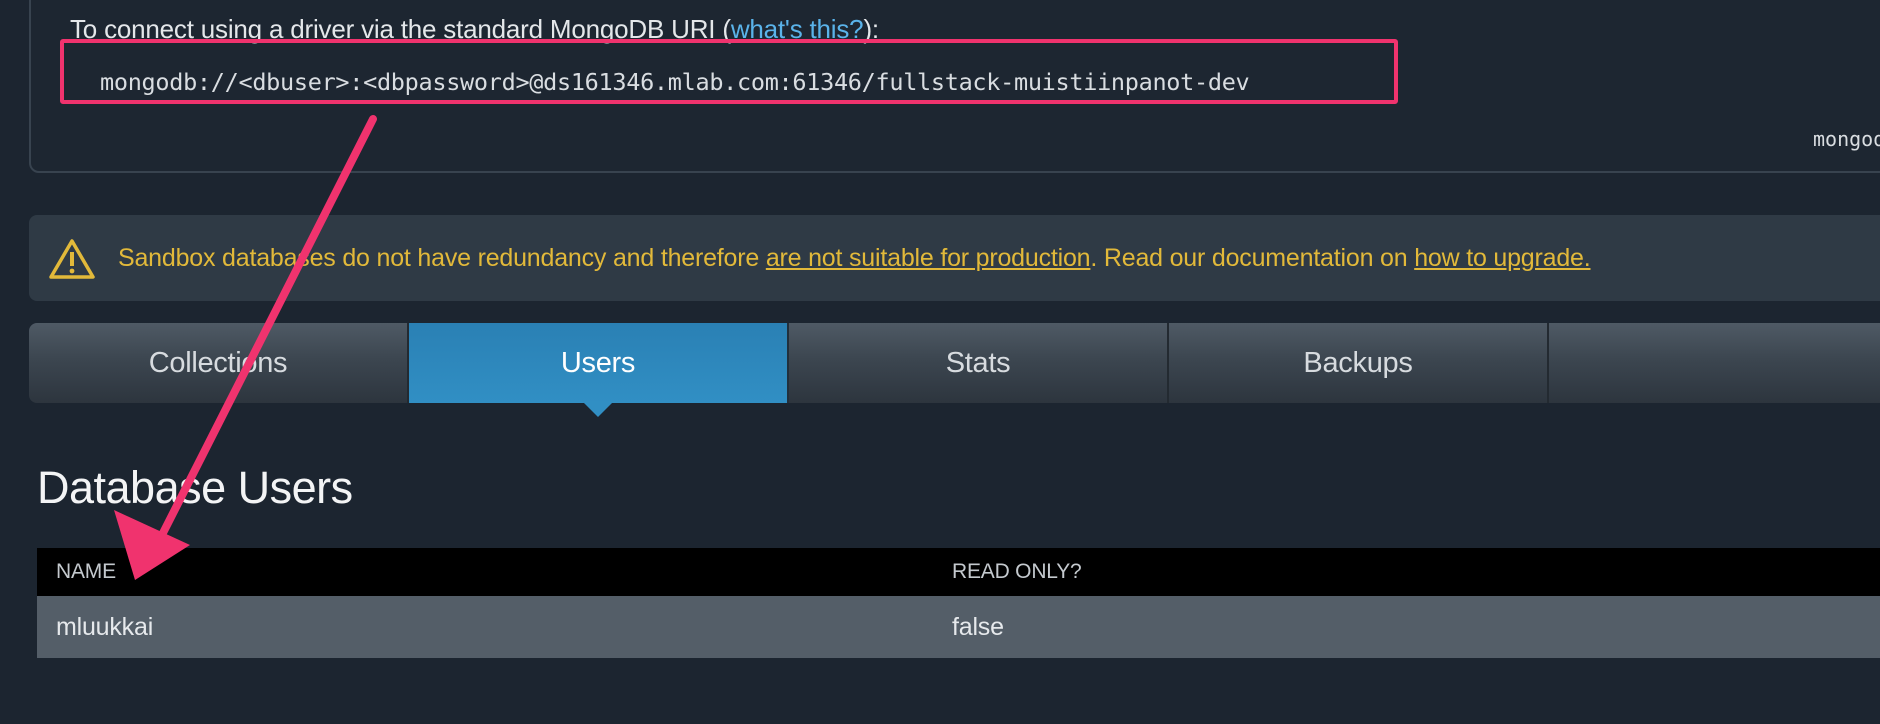 This screenshot has height=724, width=1880. Describe the element at coordinates (978, 626) in the screenshot. I see `user-read-only-cell: false` at that location.